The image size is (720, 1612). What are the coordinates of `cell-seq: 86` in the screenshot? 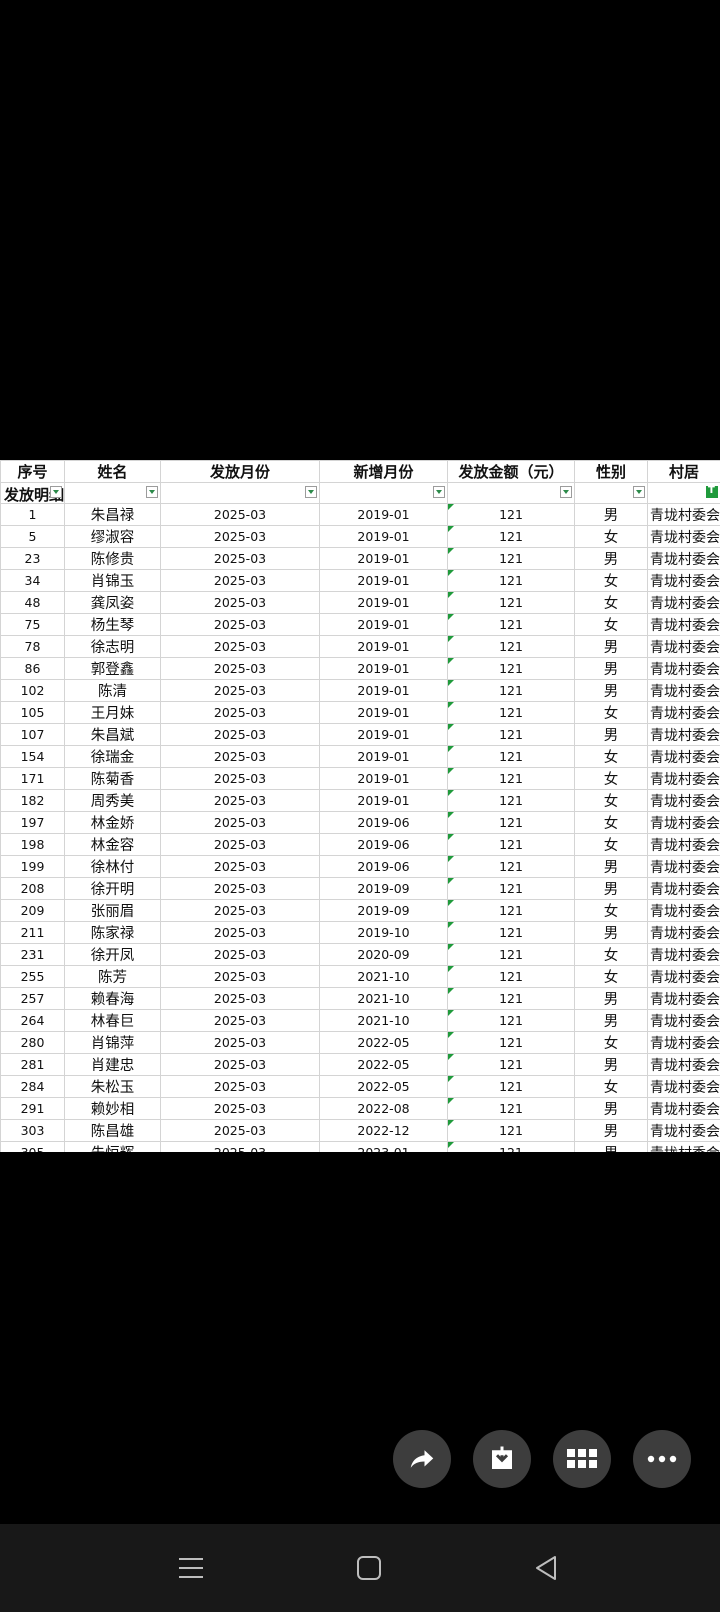 It's located at (32, 668).